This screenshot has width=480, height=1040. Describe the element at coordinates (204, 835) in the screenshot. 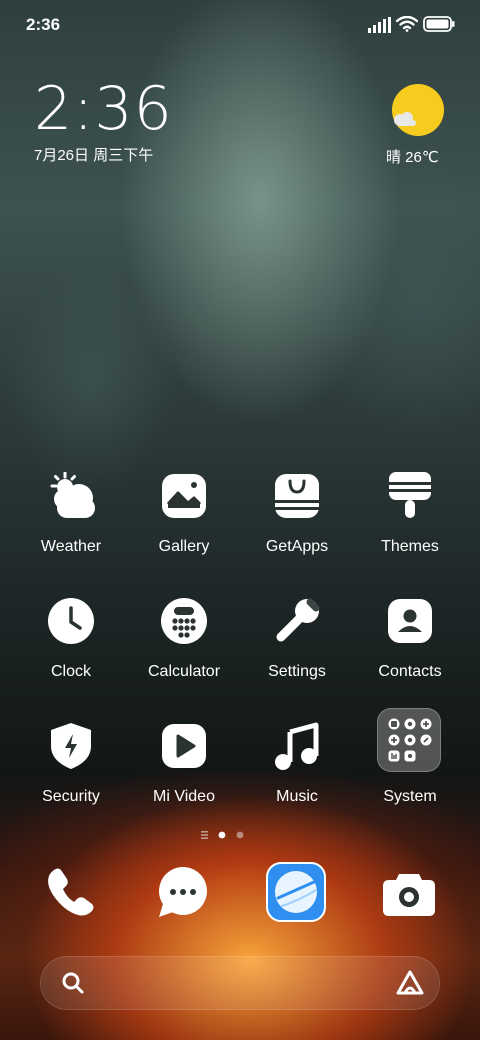

I see `feed-page-icon` at that location.